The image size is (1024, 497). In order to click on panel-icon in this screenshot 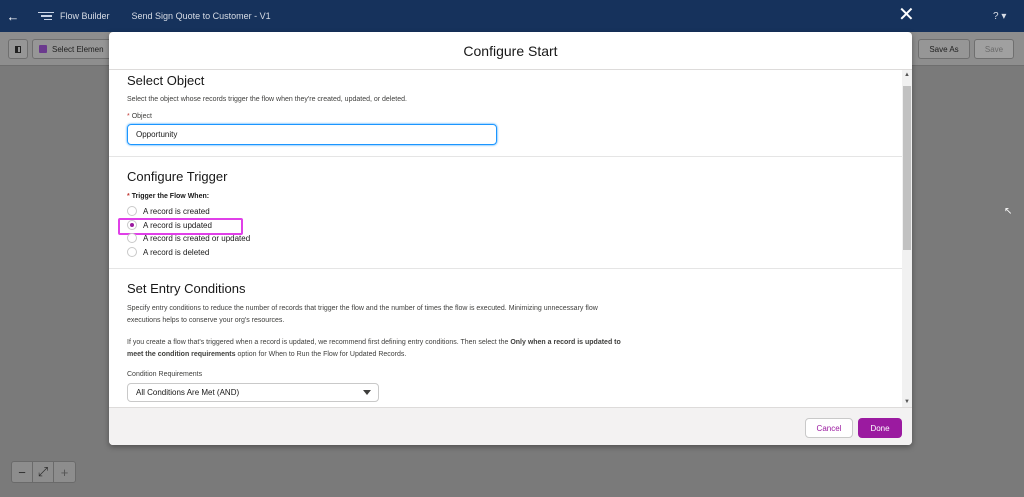, I will do `click(18, 49)`.